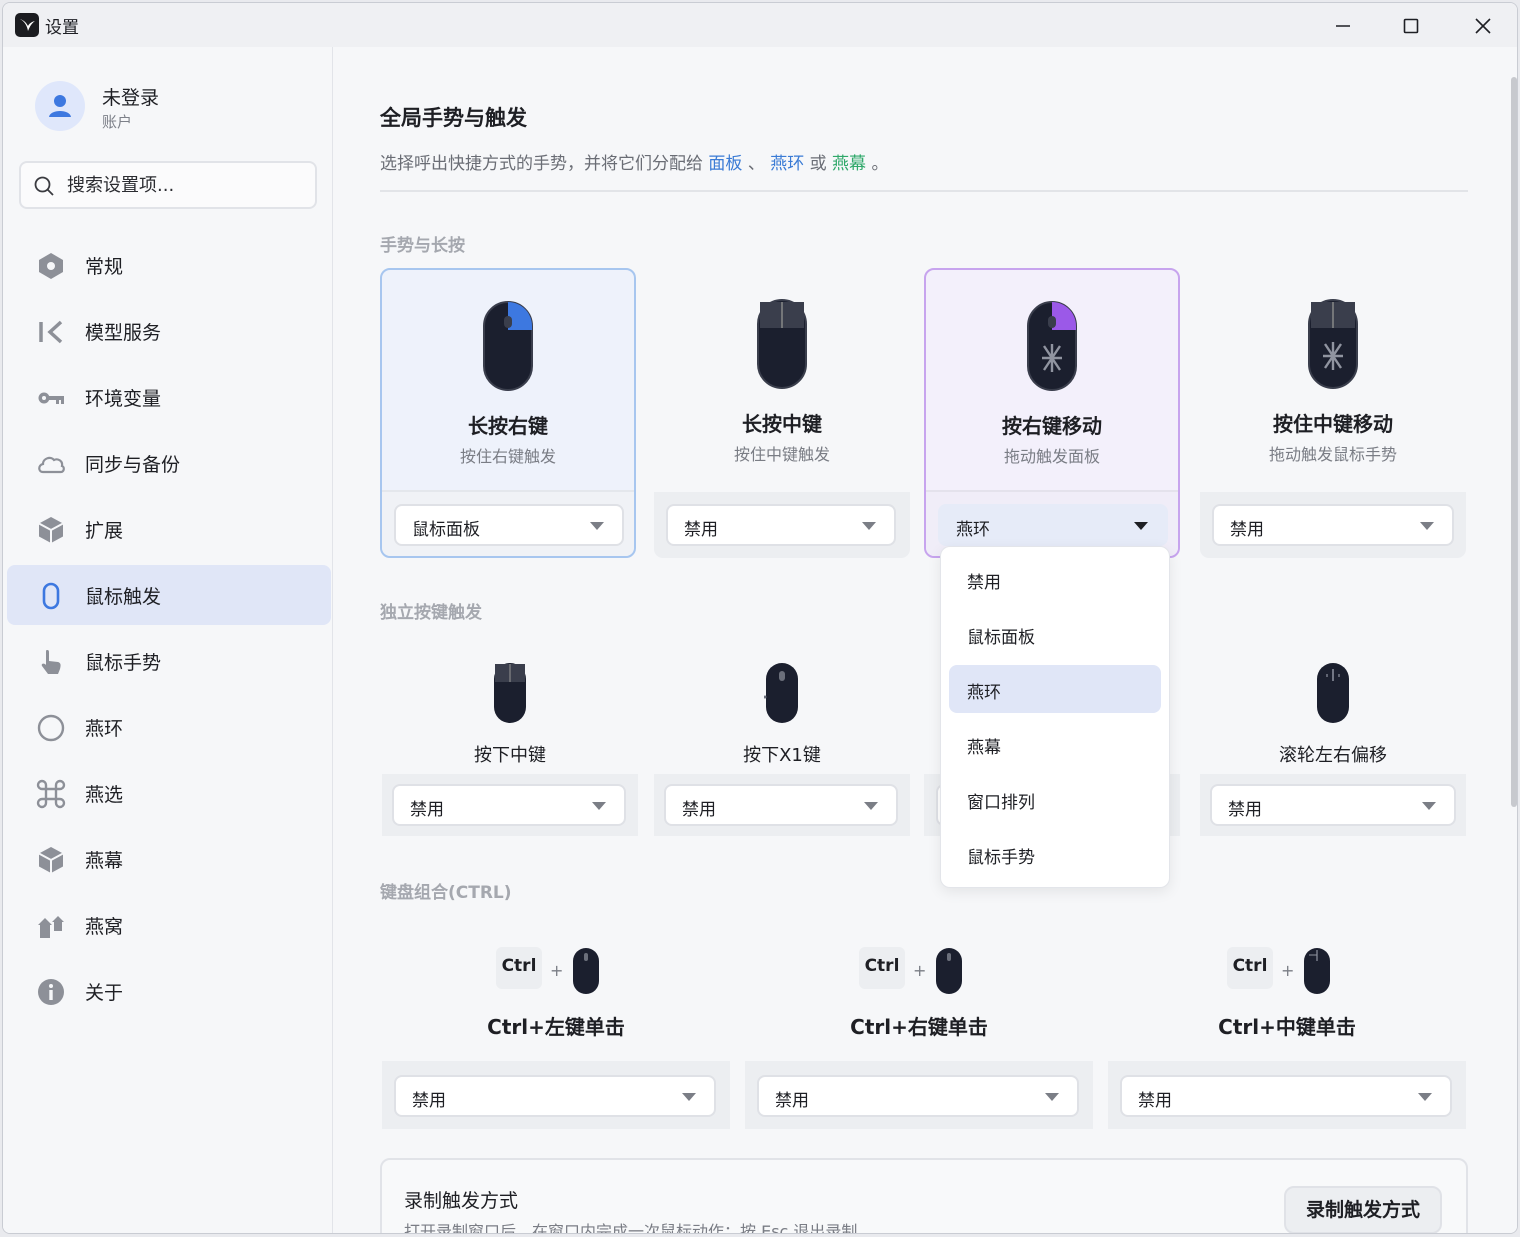  I want to click on dropdown-option-mouse-gesture: 鼠标手势, so click(1055, 854).